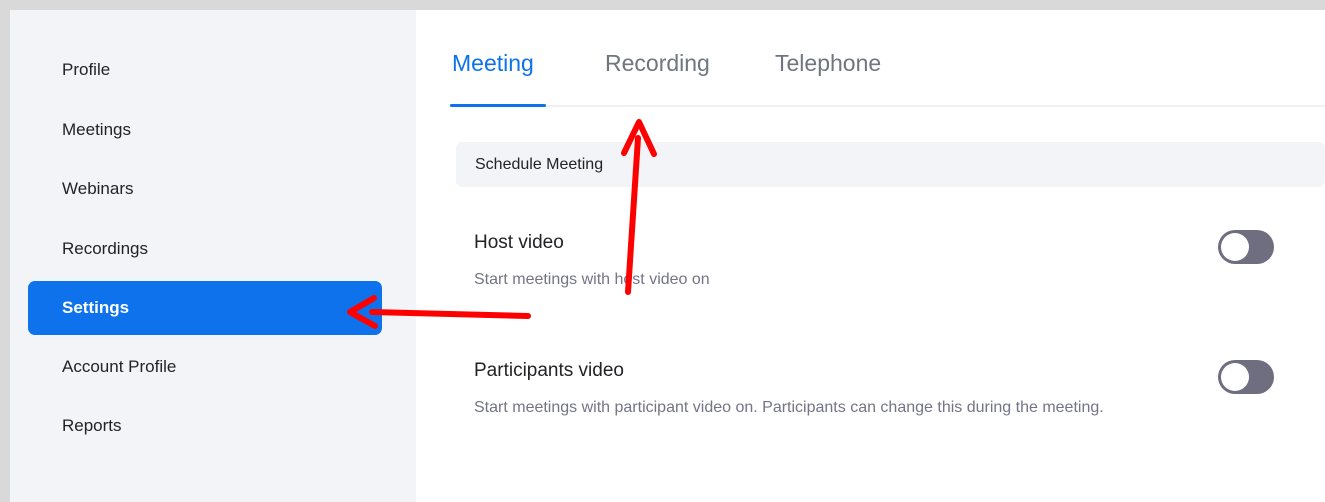  I want to click on participants-video-toggle, so click(1246, 377).